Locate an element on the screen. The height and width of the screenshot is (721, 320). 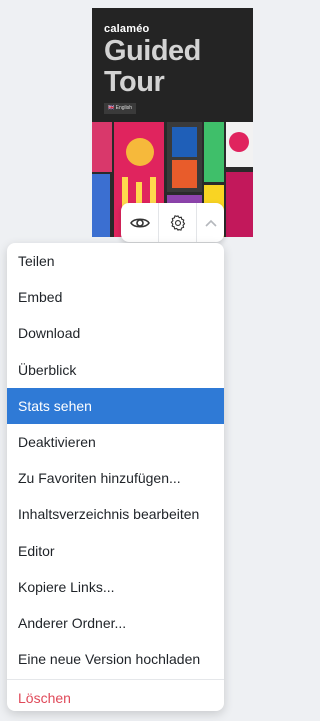
language-badge: 🇬🇧 English is located at coordinates (120, 108).